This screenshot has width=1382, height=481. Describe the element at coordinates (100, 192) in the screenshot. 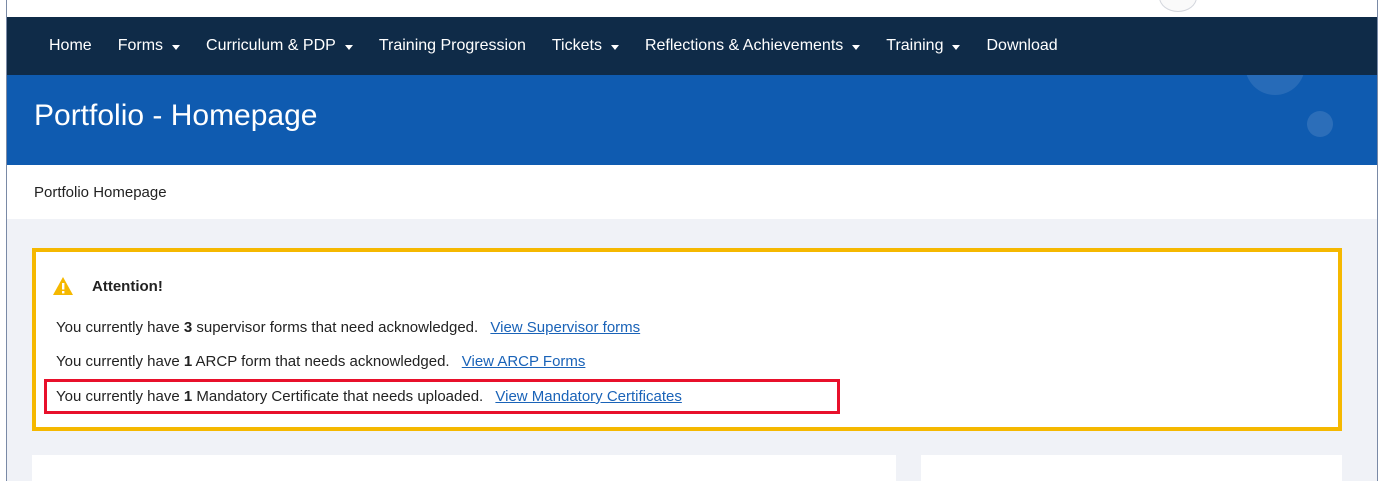

I see `breadcrumb-current: Portfolio Homepage` at that location.